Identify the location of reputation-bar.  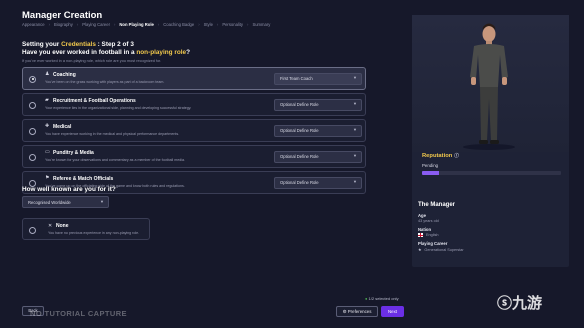
(491, 173).